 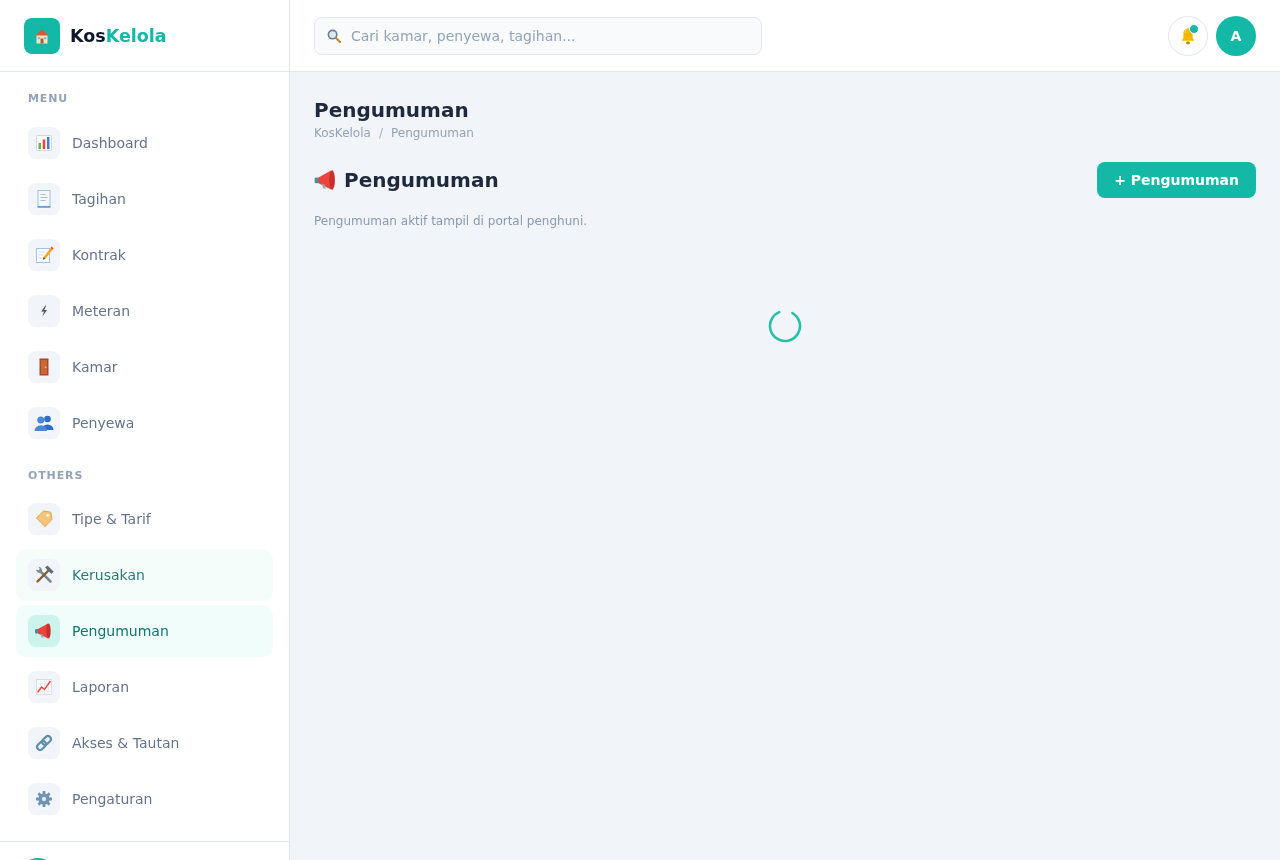 I want to click on bell-icon, so click(x=1188, y=35).